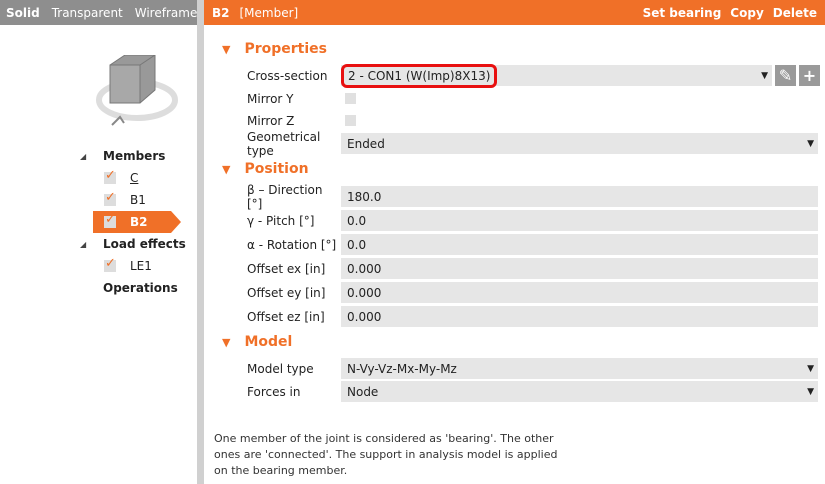 The width and height of the screenshot is (825, 484). What do you see at coordinates (221, 12) in the screenshot?
I see `member-name: B2` at bounding box center [221, 12].